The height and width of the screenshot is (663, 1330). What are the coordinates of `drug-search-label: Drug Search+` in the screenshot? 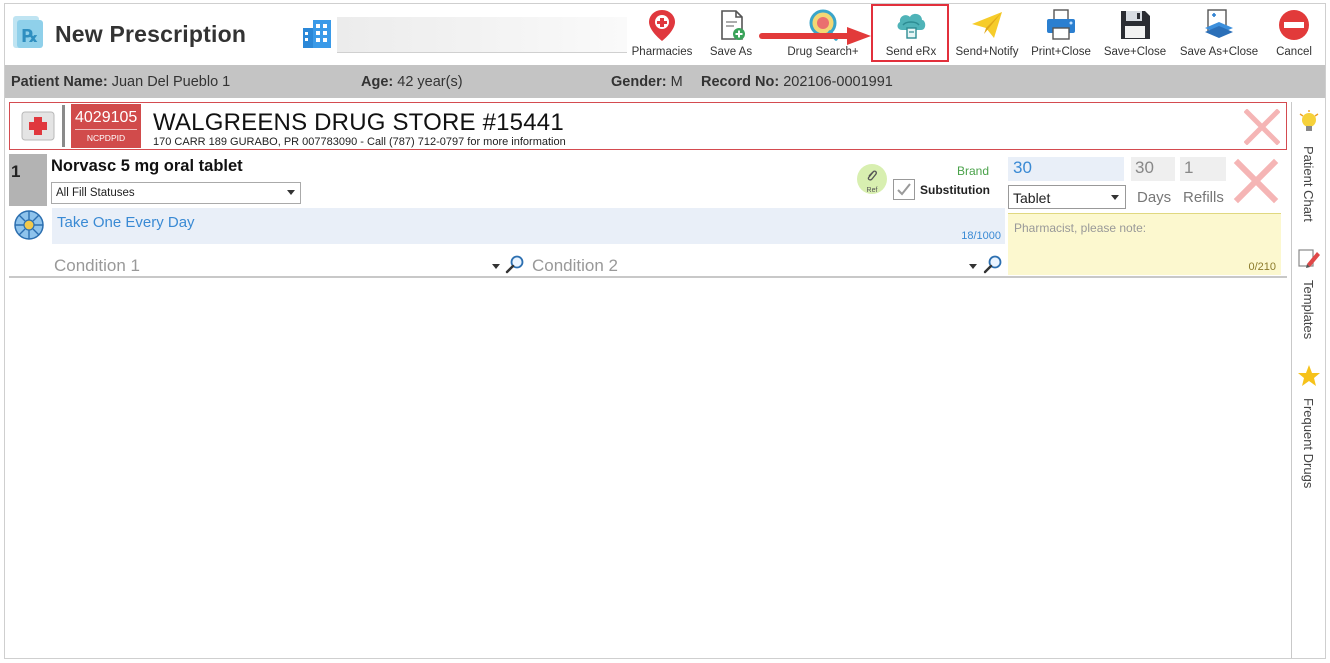 It's located at (823, 52).